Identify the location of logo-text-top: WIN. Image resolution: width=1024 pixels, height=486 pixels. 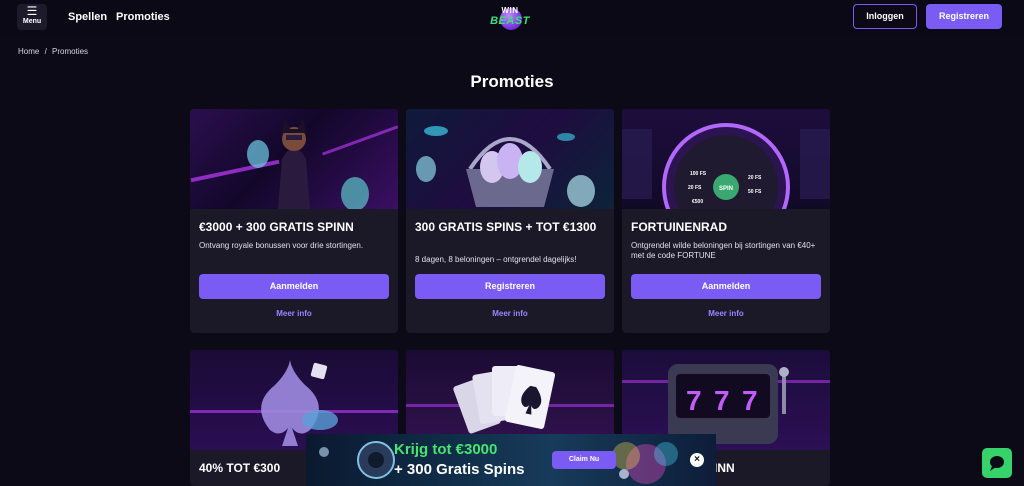
(510, 10).